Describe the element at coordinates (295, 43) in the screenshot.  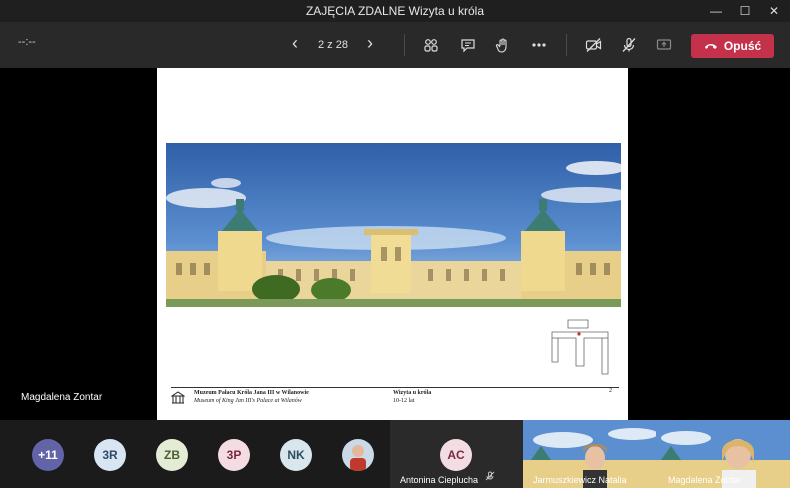
I see `previous-slide-icon: ‹` at that location.